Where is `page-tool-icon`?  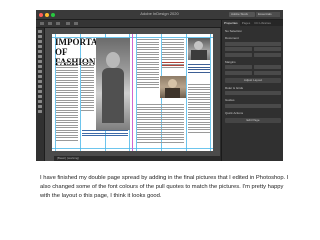 page-tool-icon is located at coordinates (40, 41).